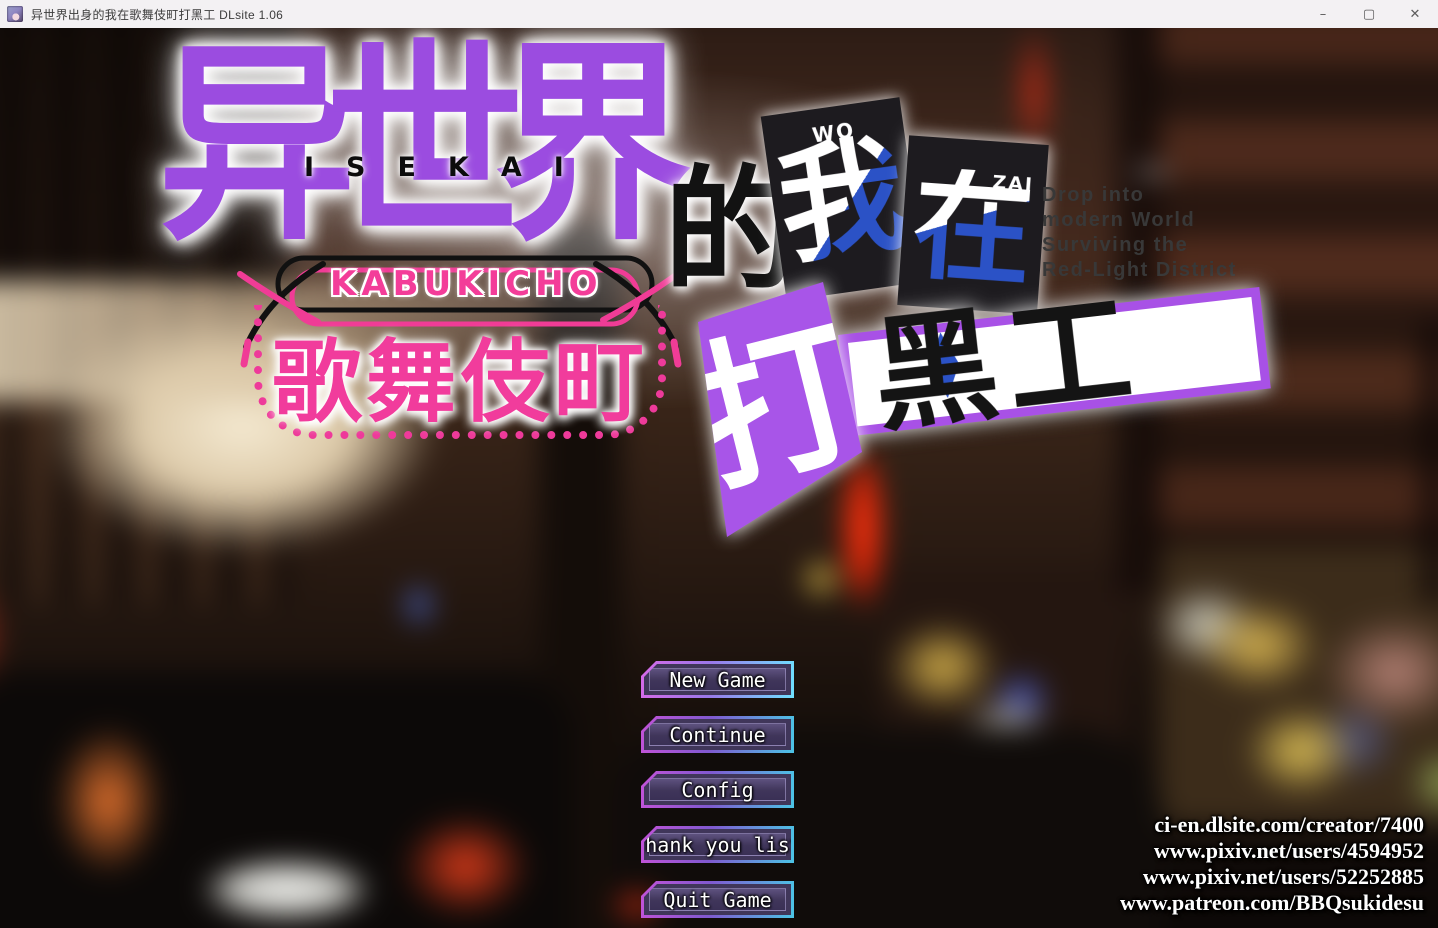 Image resolution: width=1438 pixels, height=928 pixels. Describe the element at coordinates (450, 167) in the screenshot. I see `logo-isekai-en: ISEKAI` at that location.